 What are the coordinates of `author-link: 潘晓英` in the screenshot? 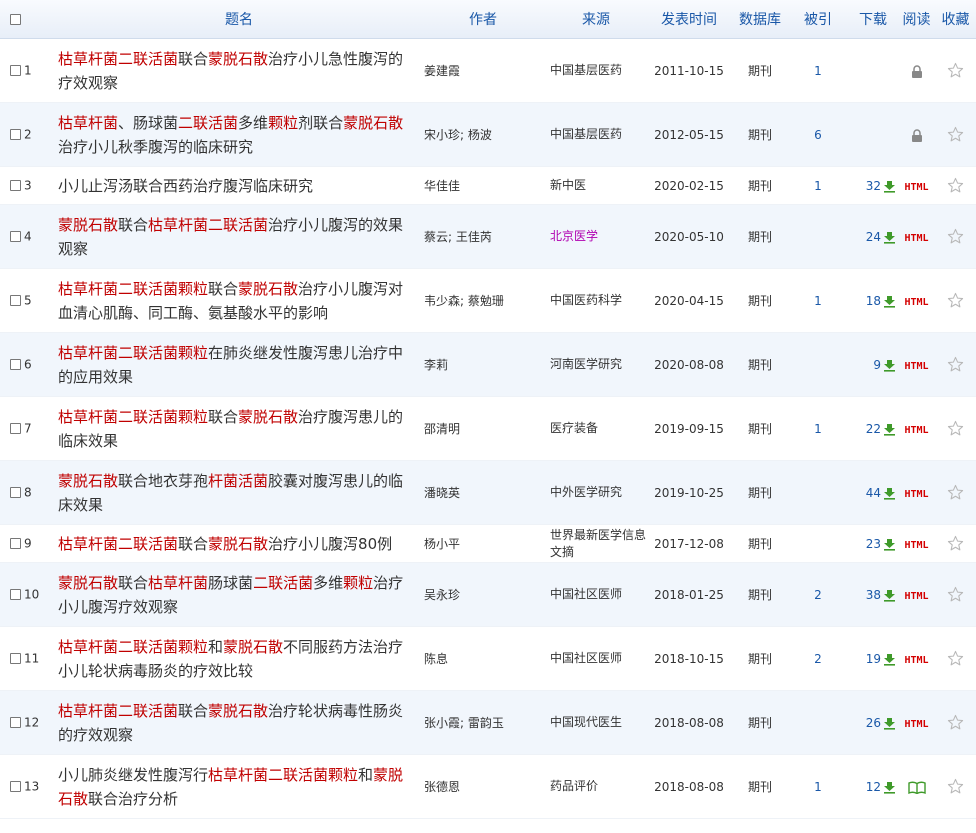 It's located at (483, 492).